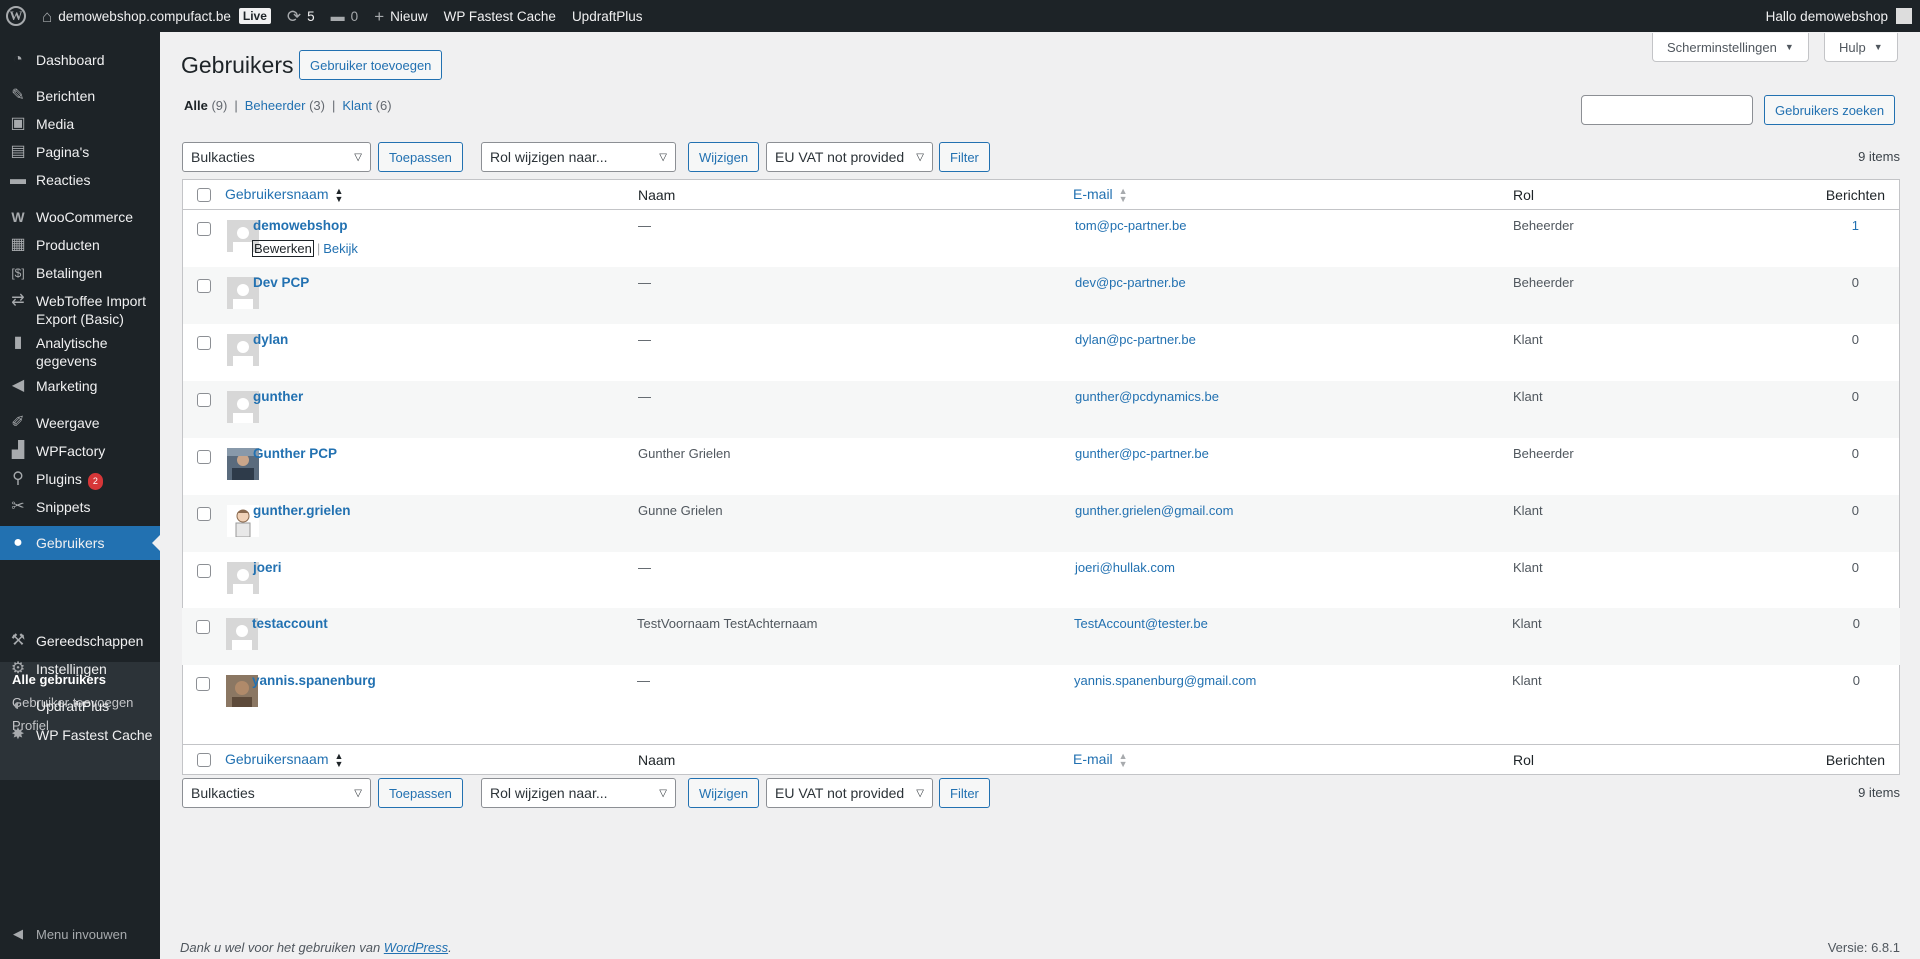 The height and width of the screenshot is (959, 1920). I want to click on collapse-menu-button: ◀ Menu invouwen, so click(80, 934).